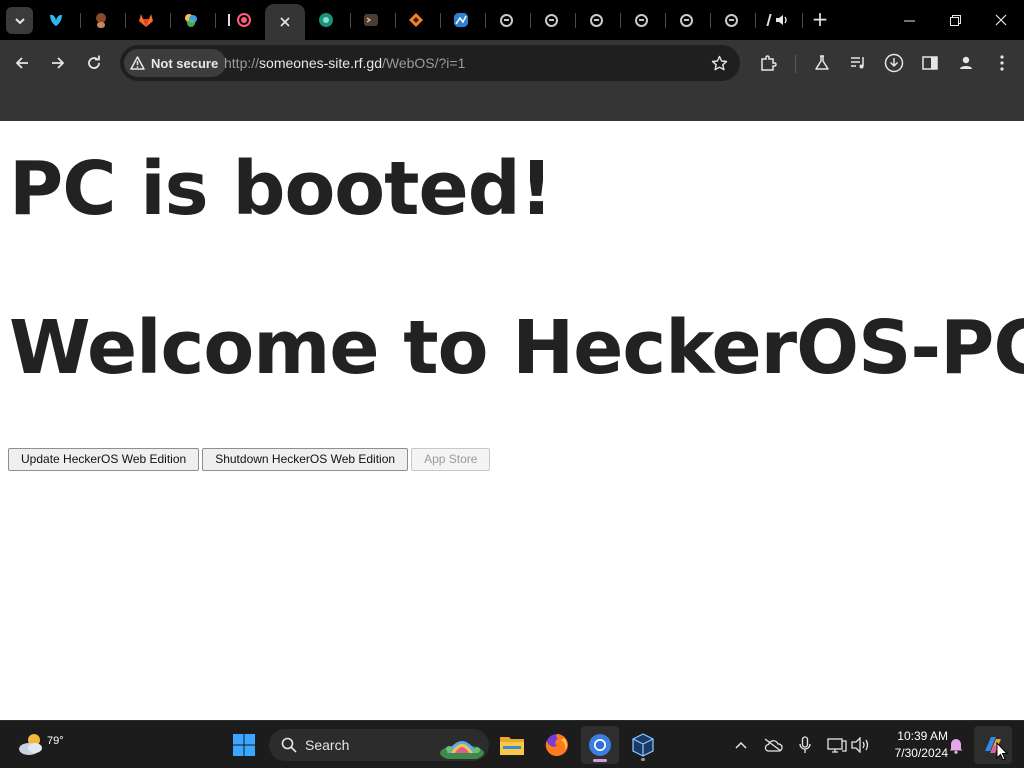 The height and width of the screenshot is (768, 1024). Describe the element at coordinates (185, 63) in the screenshot. I see `security-label: Not secure` at that location.